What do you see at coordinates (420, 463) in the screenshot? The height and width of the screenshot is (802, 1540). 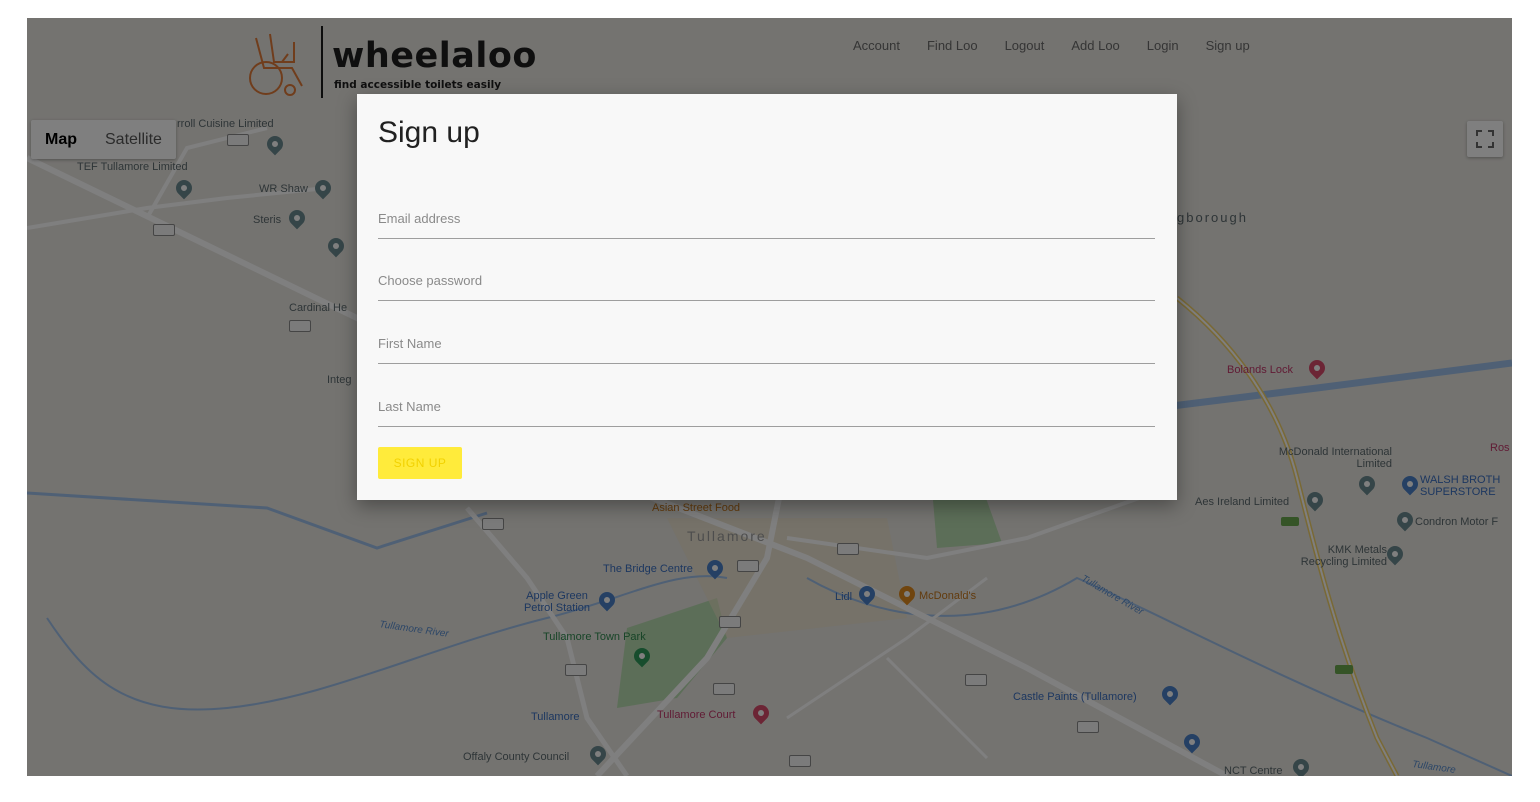 I see `sign-up-button: SIGN UP` at bounding box center [420, 463].